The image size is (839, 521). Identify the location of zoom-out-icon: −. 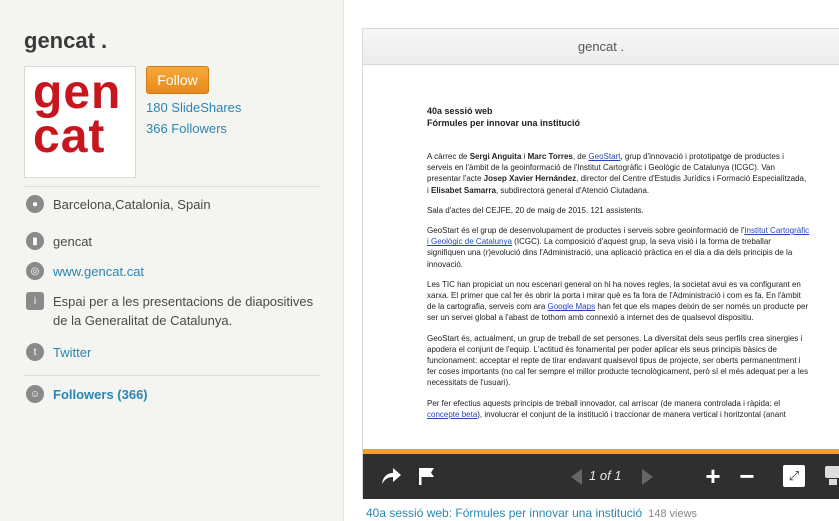
(747, 476).